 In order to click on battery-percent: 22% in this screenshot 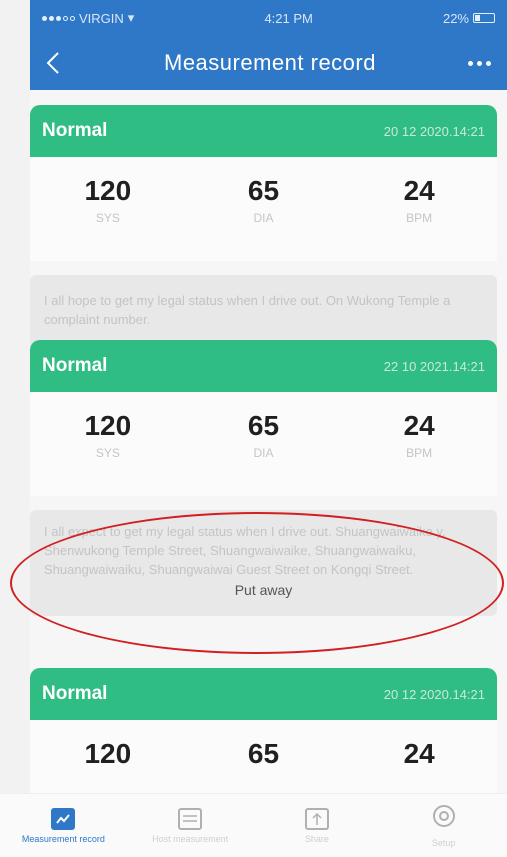, I will do `click(455, 18)`.